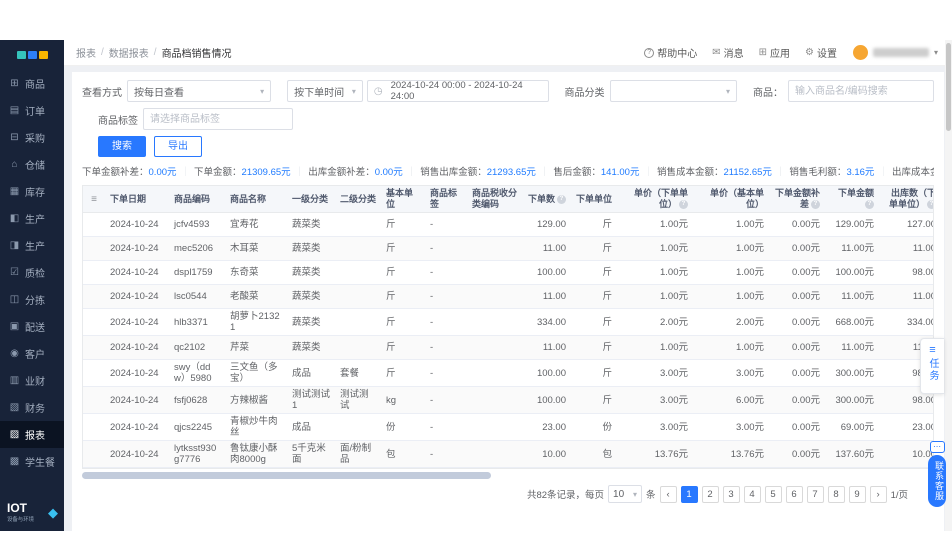  What do you see at coordinates (948, 87) in the screenshot?
I see `page-scrollbar-thumb` at bounding box center [948, 87].